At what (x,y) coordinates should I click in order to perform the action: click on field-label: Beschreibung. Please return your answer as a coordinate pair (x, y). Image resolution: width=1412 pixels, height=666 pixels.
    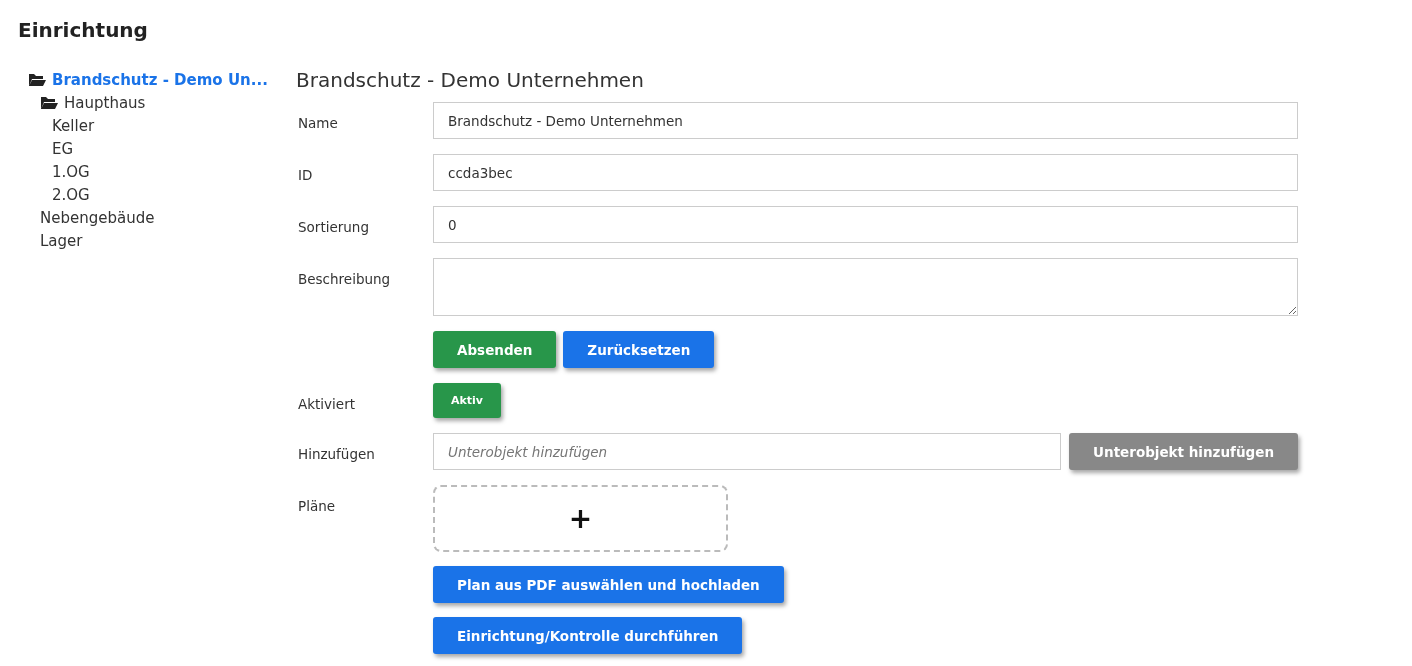
    Looking at the image, I should click on (344, 278).